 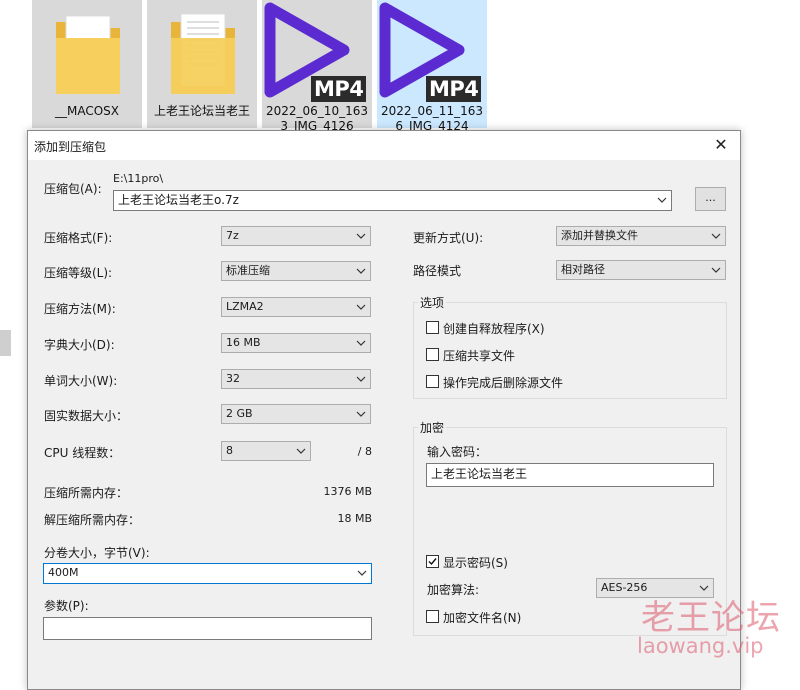 I want to click on archive-name-value: 上老王论坛当老王o.7z, so click(x=178, y=200).